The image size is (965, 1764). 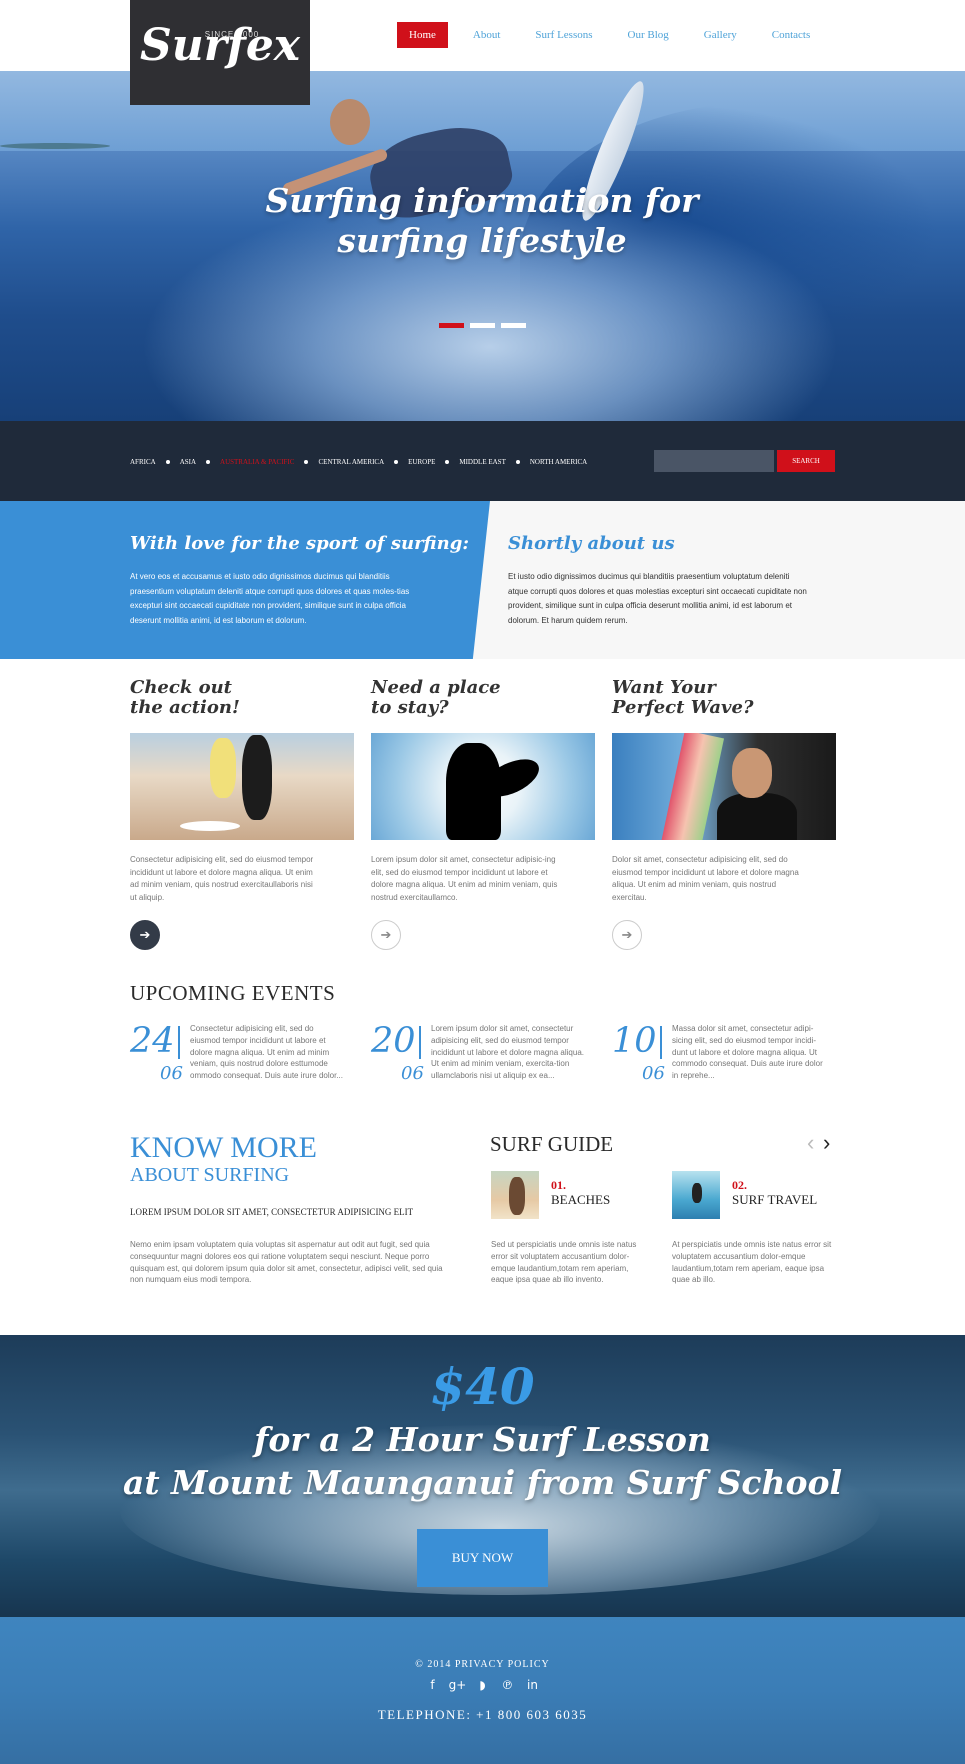 I want to click on region-middle-east: MIDDLE EAST, so click(x=482, y=462).